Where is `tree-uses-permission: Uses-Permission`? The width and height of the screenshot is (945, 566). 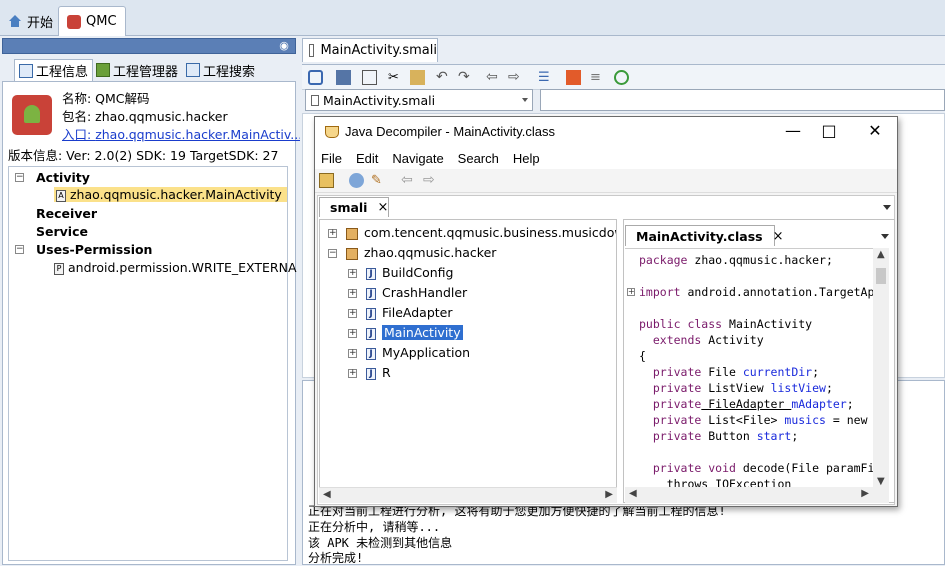 tree-uses-permission: Uses-Permission is located at coordinates (94, 249).